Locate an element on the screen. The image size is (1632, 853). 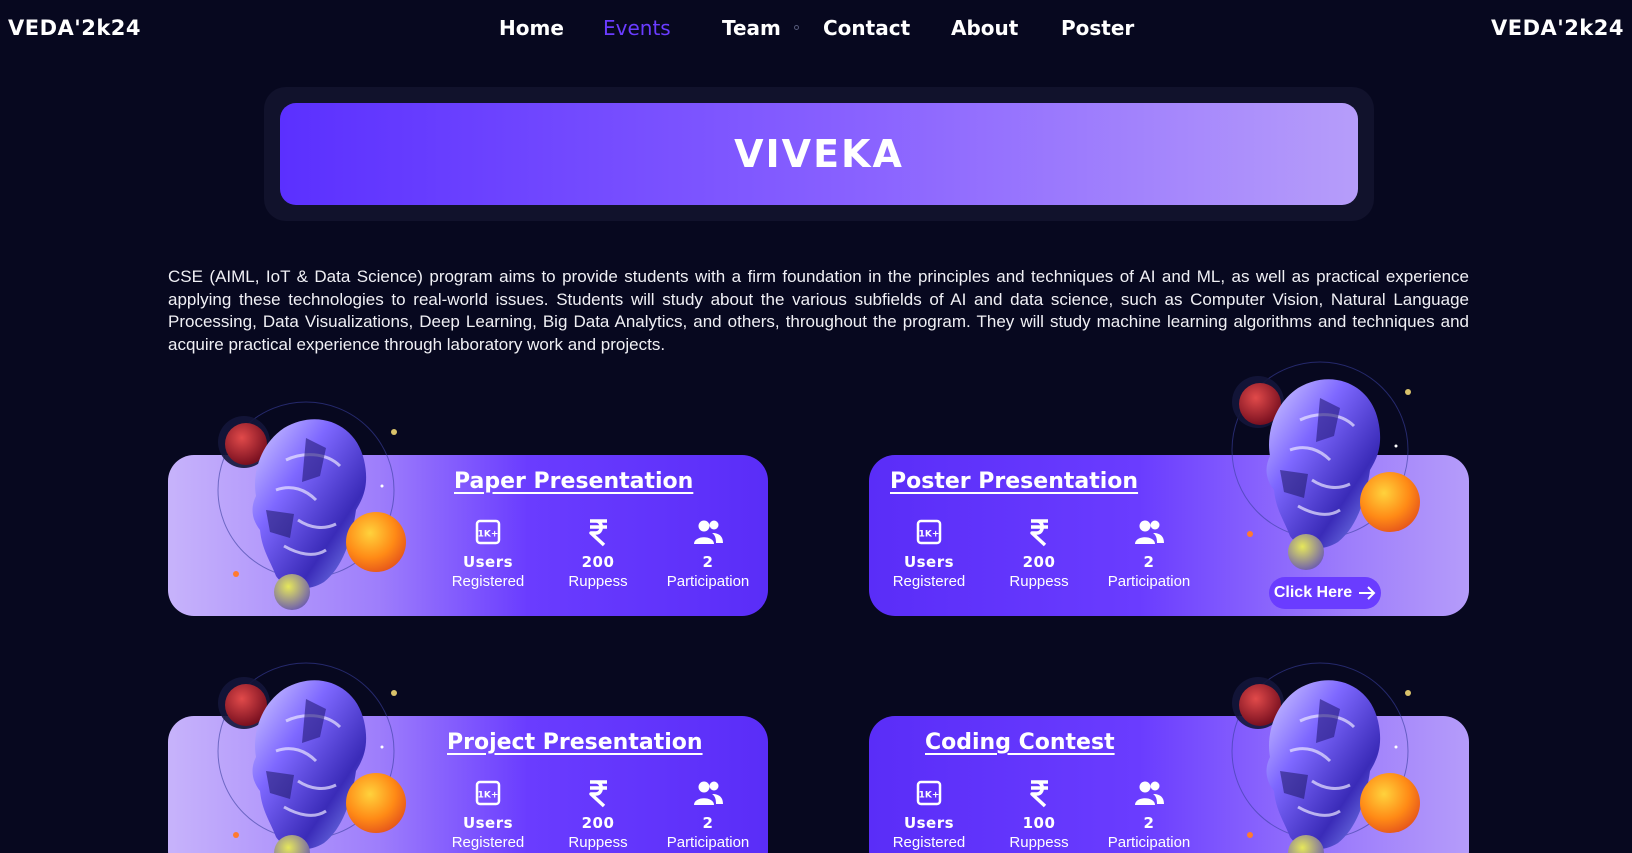
stat-value: 100 is located at coordinates (1039, 823).